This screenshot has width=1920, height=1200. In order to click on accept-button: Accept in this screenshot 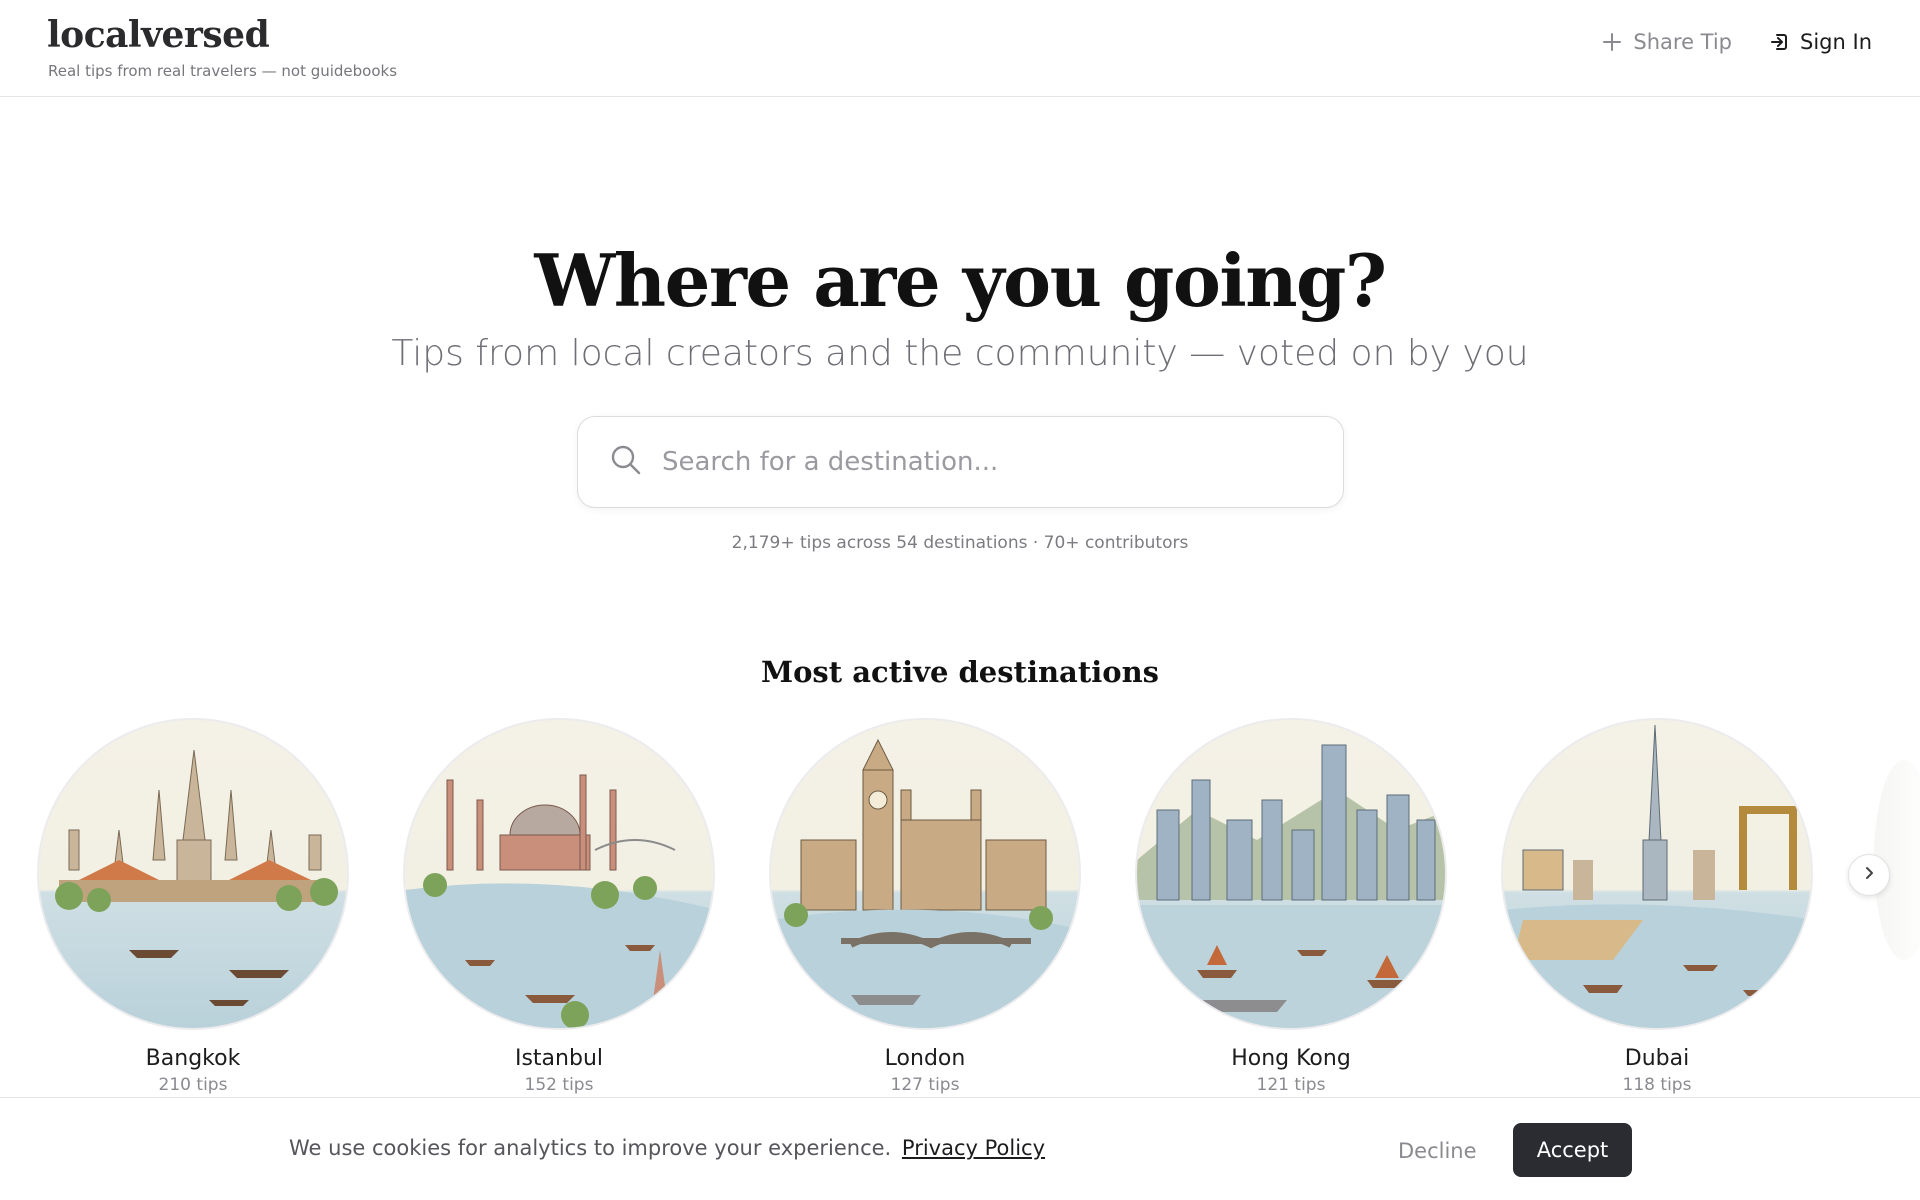, I will do `click(1572, 1150)`.